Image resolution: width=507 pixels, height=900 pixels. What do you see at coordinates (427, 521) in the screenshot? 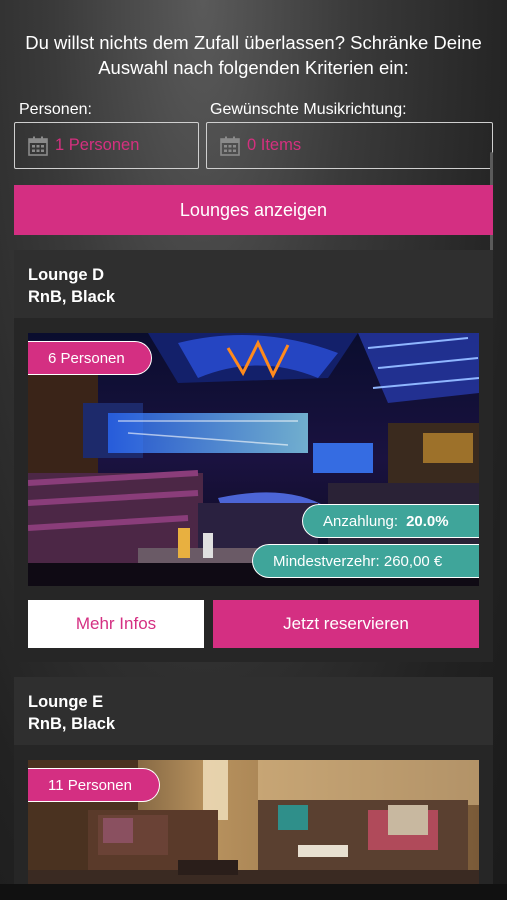
I see `deposit-value: 20.0%` at bounding box center [427, 521].